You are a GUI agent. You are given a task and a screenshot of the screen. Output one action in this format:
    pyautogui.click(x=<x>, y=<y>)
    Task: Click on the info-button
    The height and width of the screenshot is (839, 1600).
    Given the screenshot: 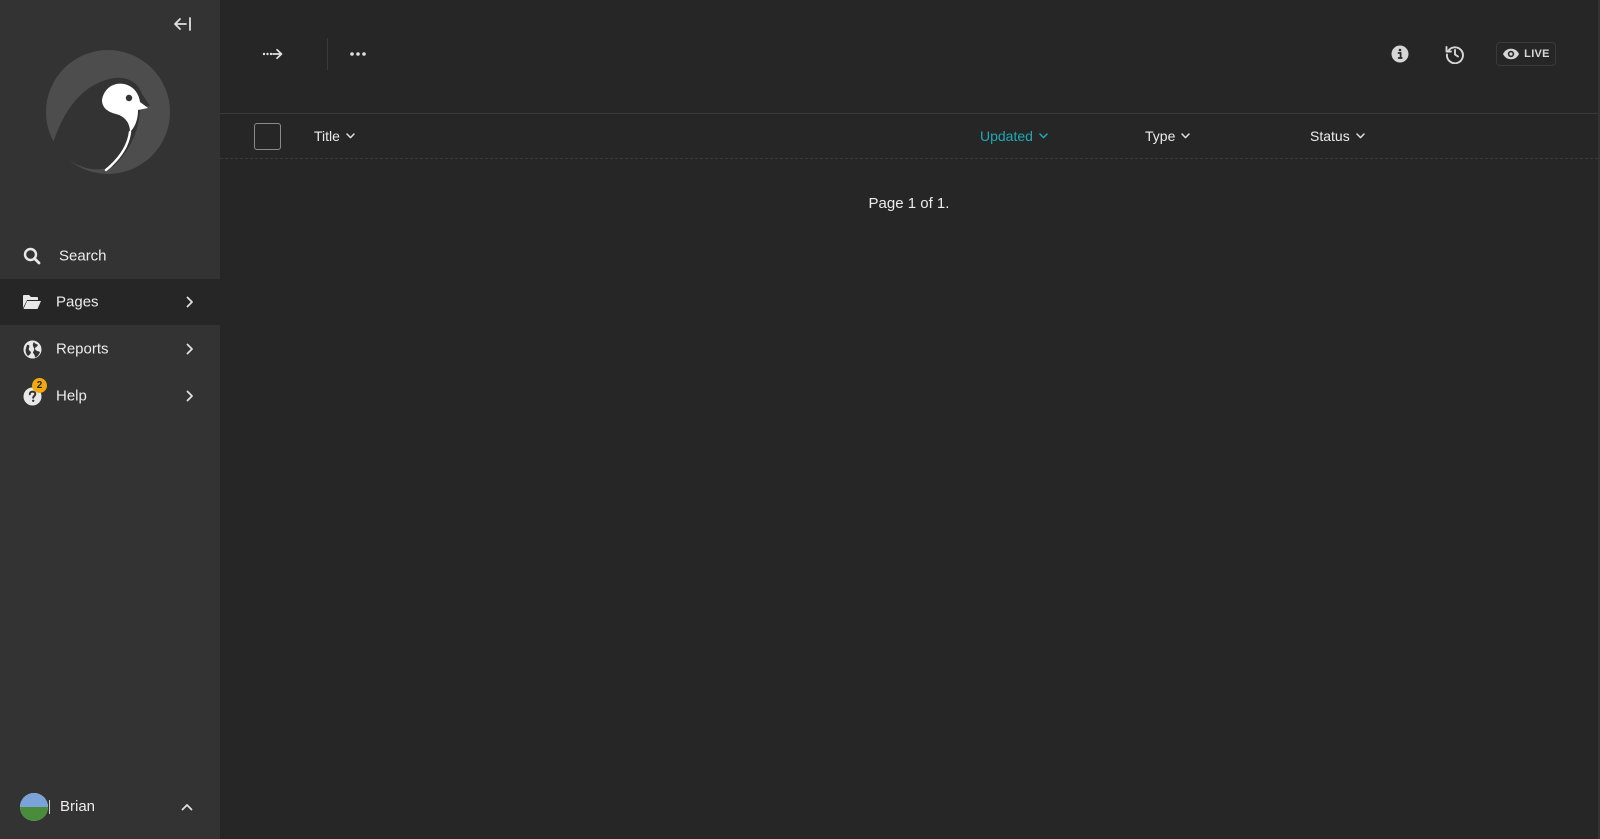 What is the action you would take?
    pyautogui.click(x=1400, y=54)
    